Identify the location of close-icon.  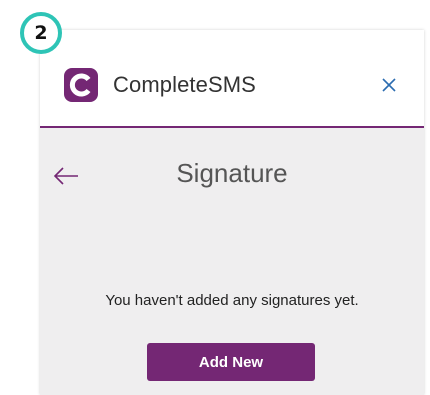
(389, 85).